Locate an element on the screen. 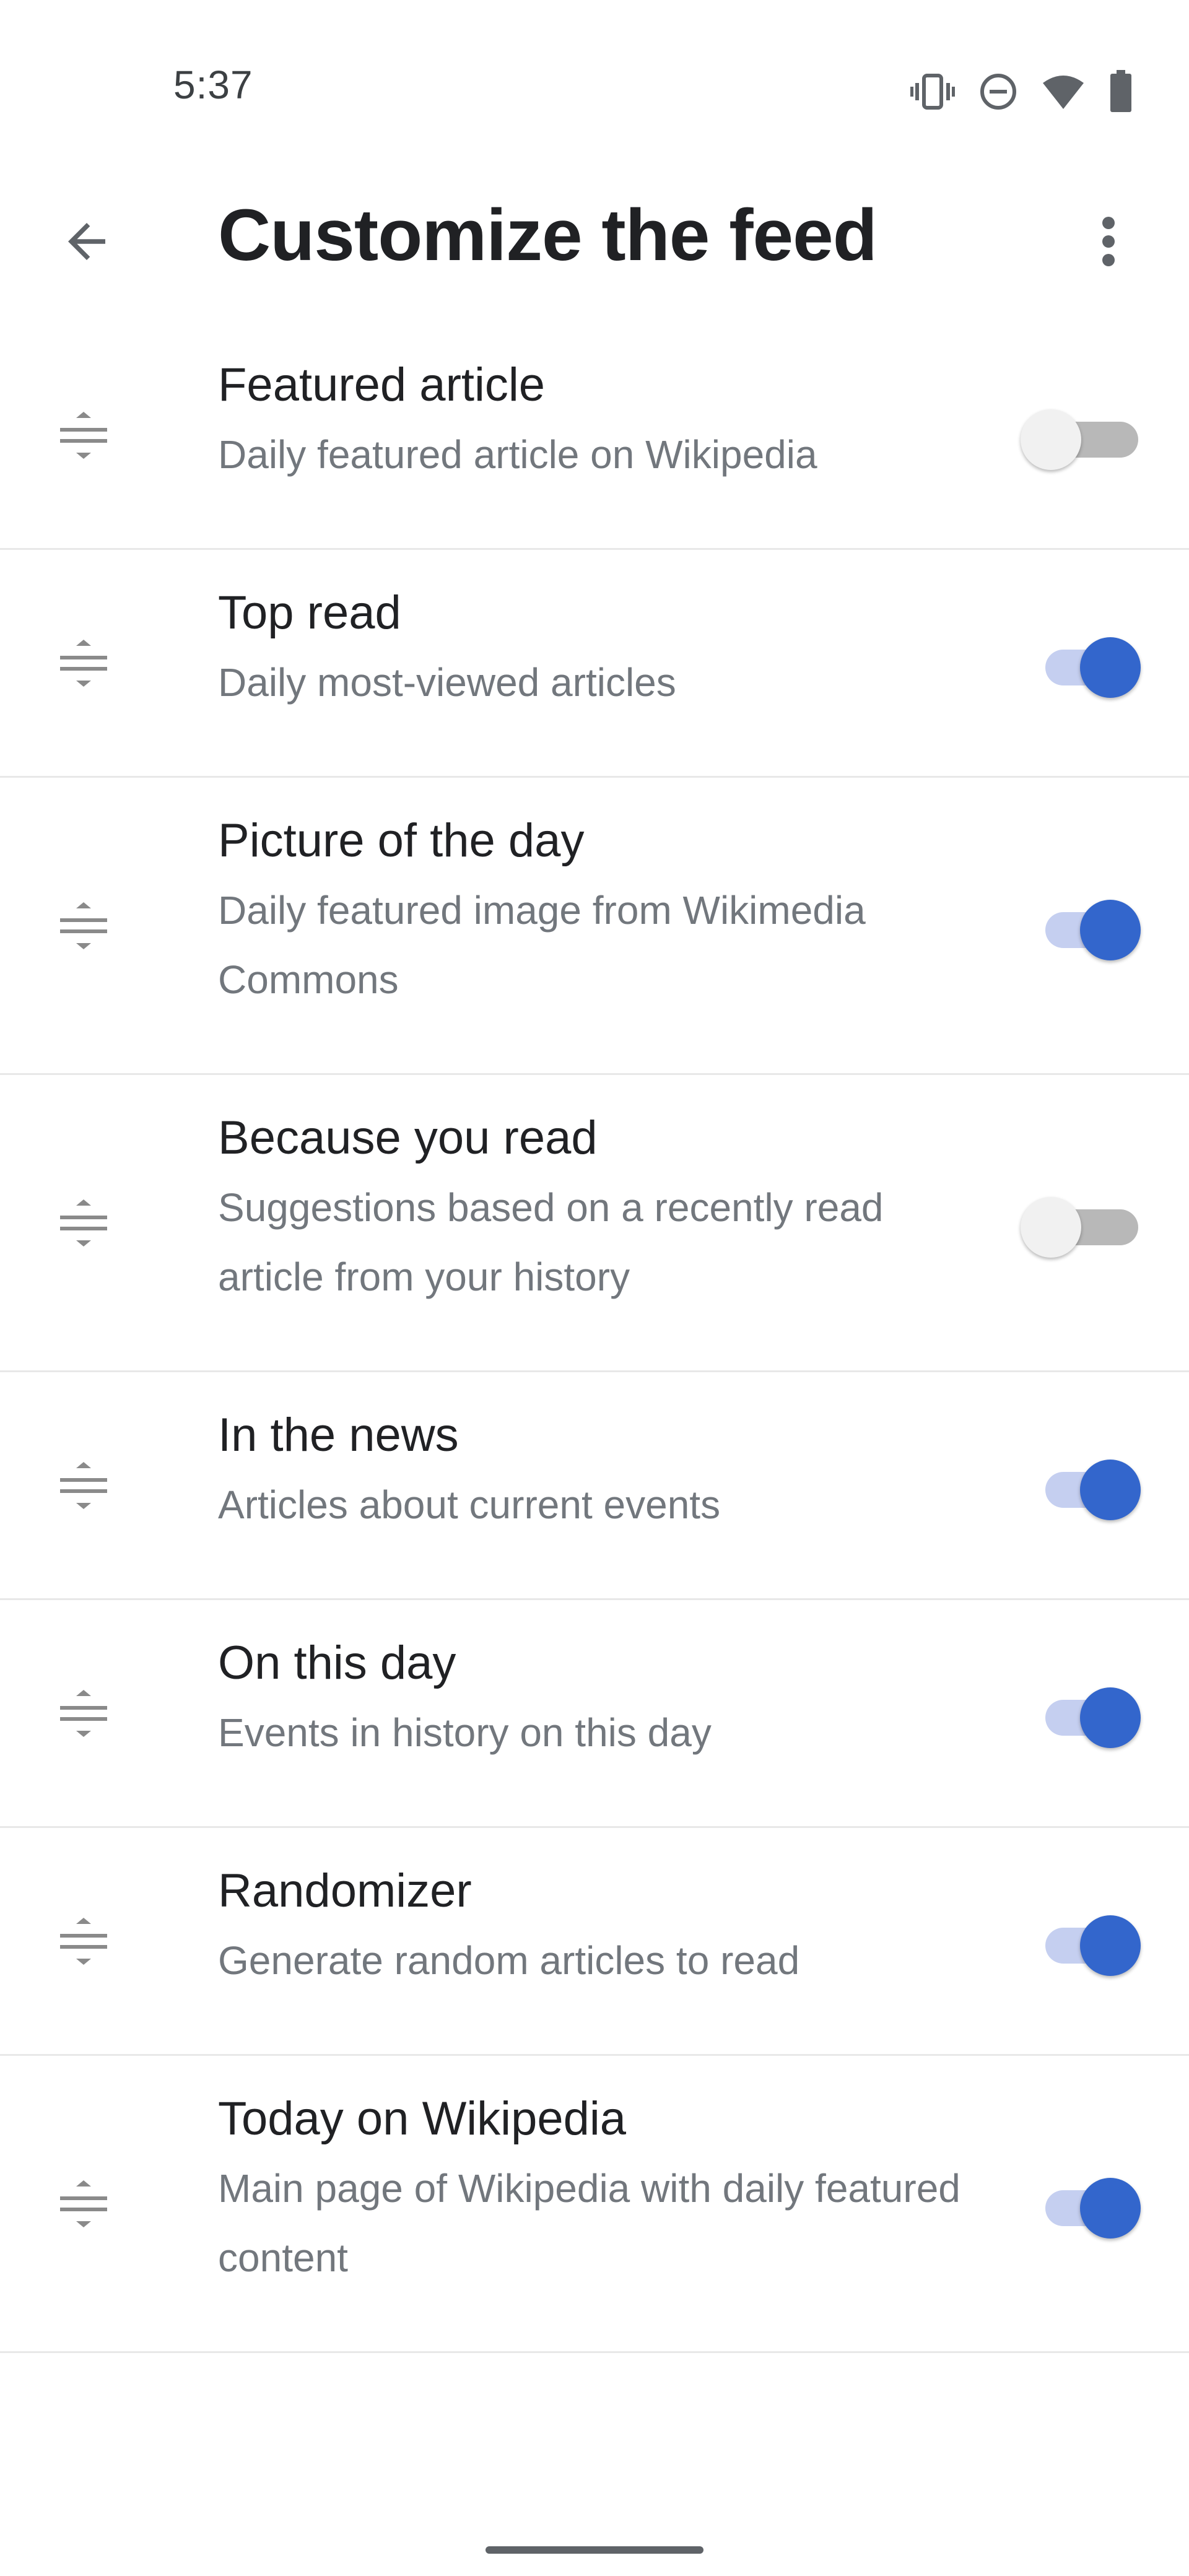  item-description: Daily most-viewed articles is located at coordinates (447, 682).